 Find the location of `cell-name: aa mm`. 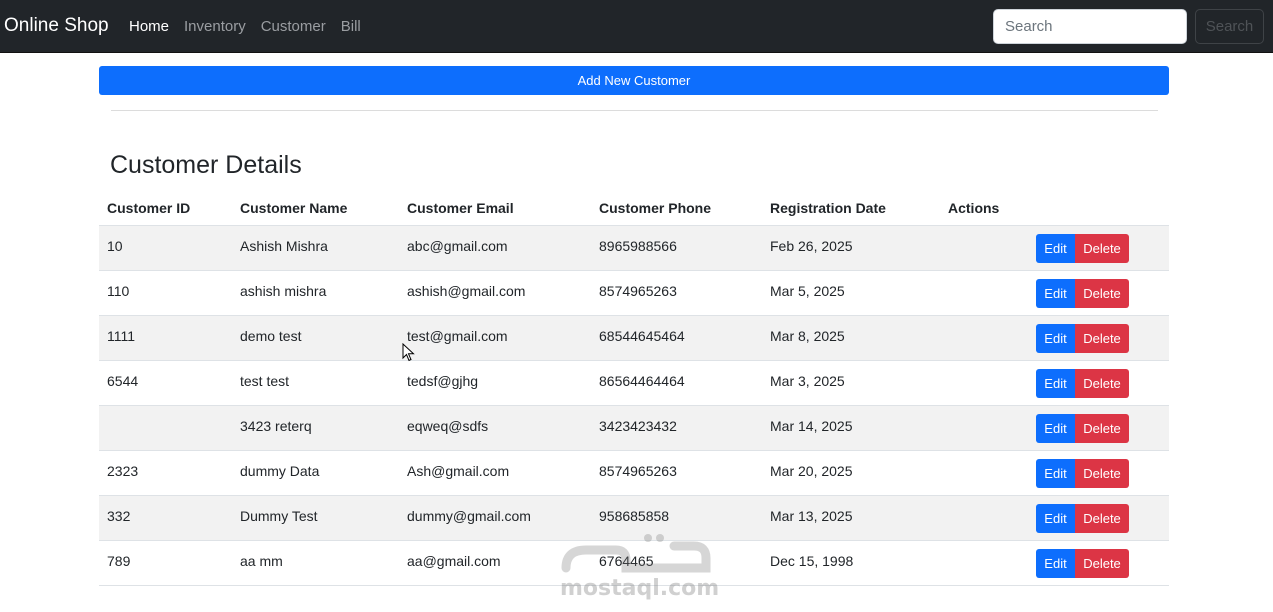

cell-name: aa mm is located at coordinates (261, 561).